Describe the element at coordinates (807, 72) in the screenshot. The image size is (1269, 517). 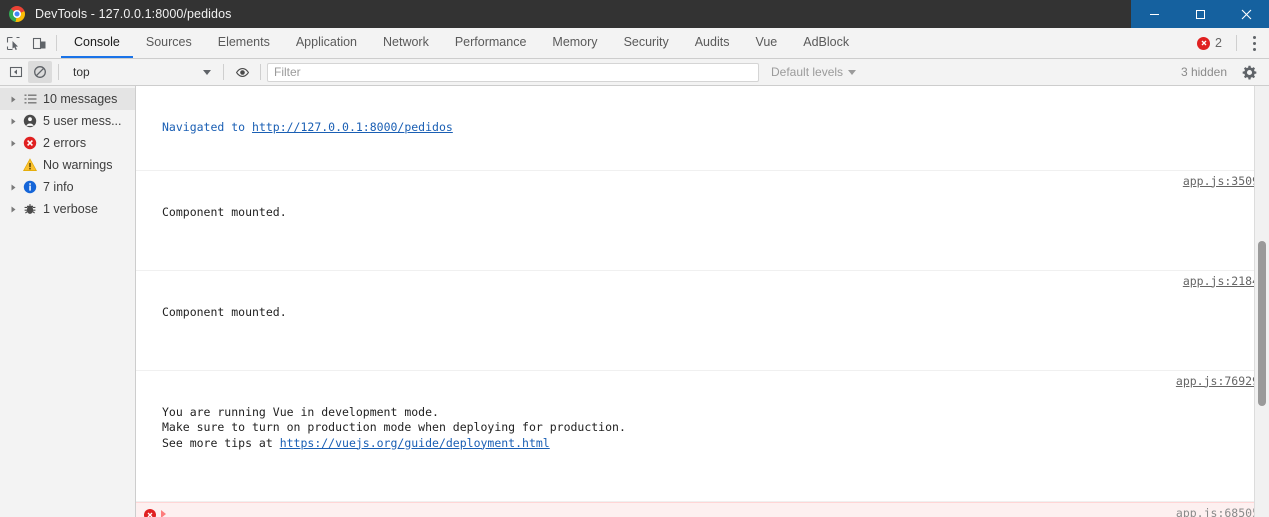
I see `log-level-value: Default levels` at that location.